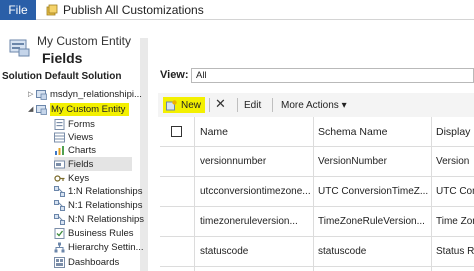 The width and height of the screenshot is (474, 271). What do you see at coordinates (220, 104) in the screenshot?
I see `delete-icon: ✕` at bounding box center [220, 104].